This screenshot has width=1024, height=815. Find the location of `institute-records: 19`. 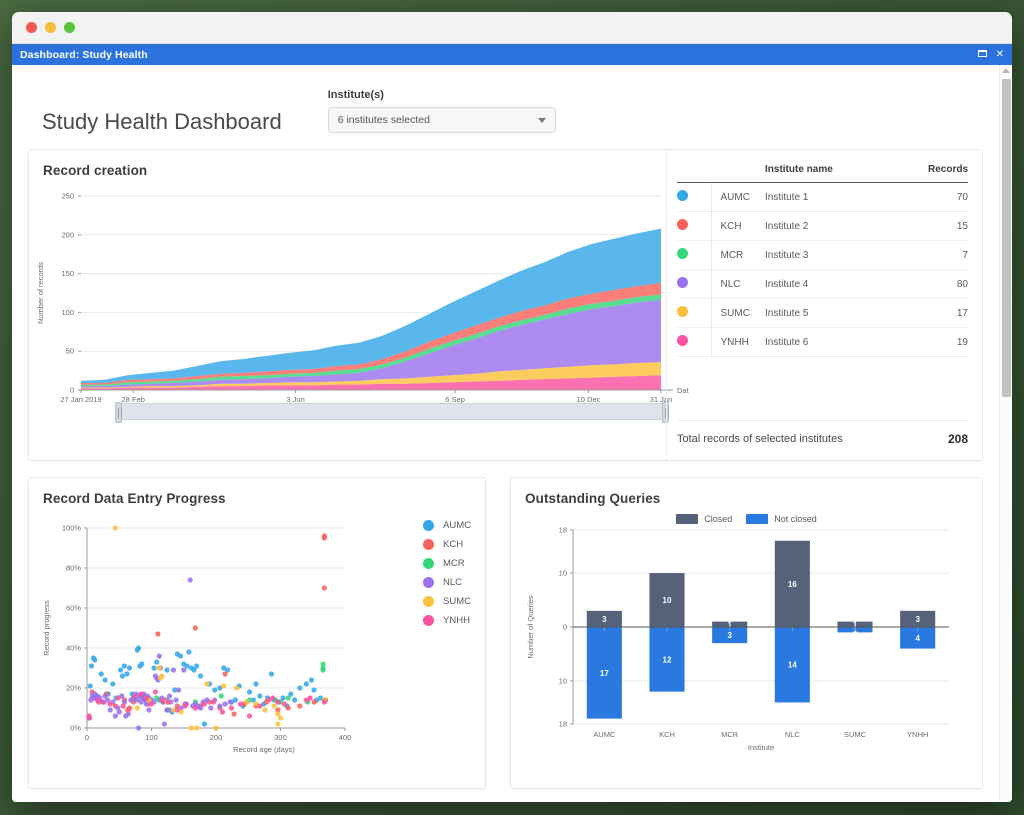

institute-records: 19 is located at coordinates (930, 342).